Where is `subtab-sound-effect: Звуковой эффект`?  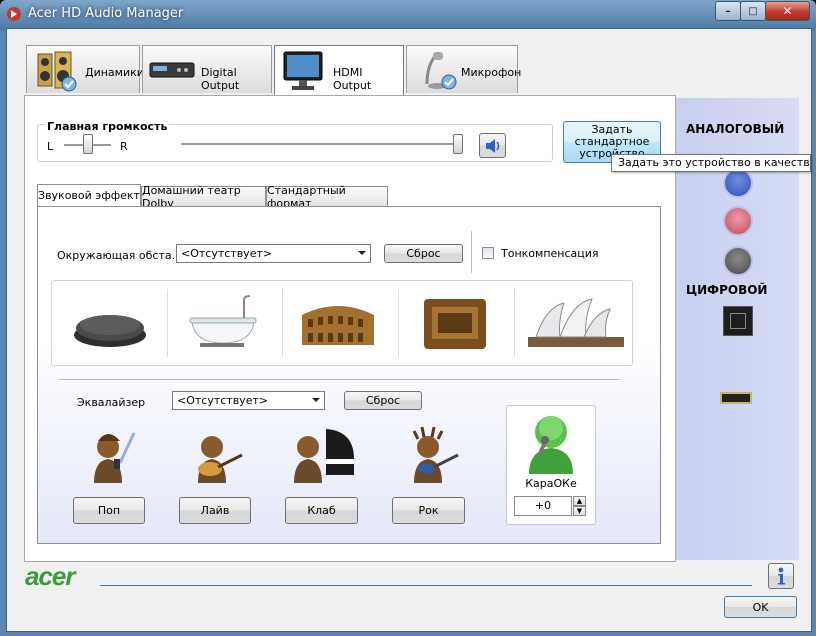
subtab-sound-effect: Звуковой эффект is located at coordinates (89, 195).